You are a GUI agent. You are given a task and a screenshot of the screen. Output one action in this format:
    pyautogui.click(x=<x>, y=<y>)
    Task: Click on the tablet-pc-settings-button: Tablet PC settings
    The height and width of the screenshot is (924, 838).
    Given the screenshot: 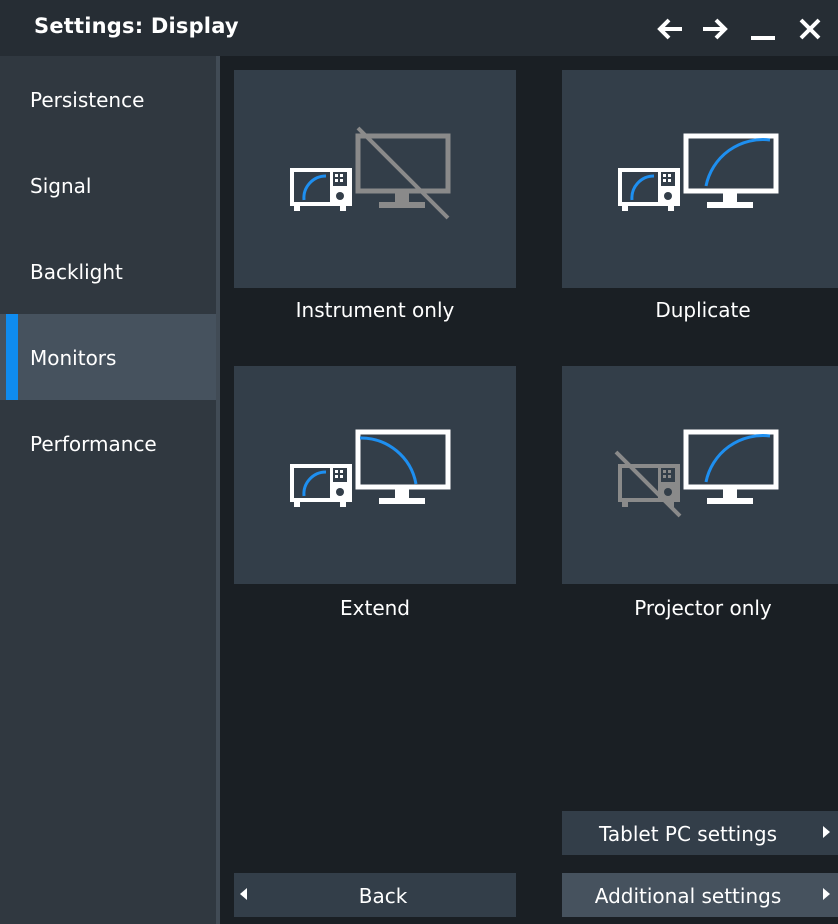 What is the action you would take?
    pyautogui.click(x=700, y=833)
    